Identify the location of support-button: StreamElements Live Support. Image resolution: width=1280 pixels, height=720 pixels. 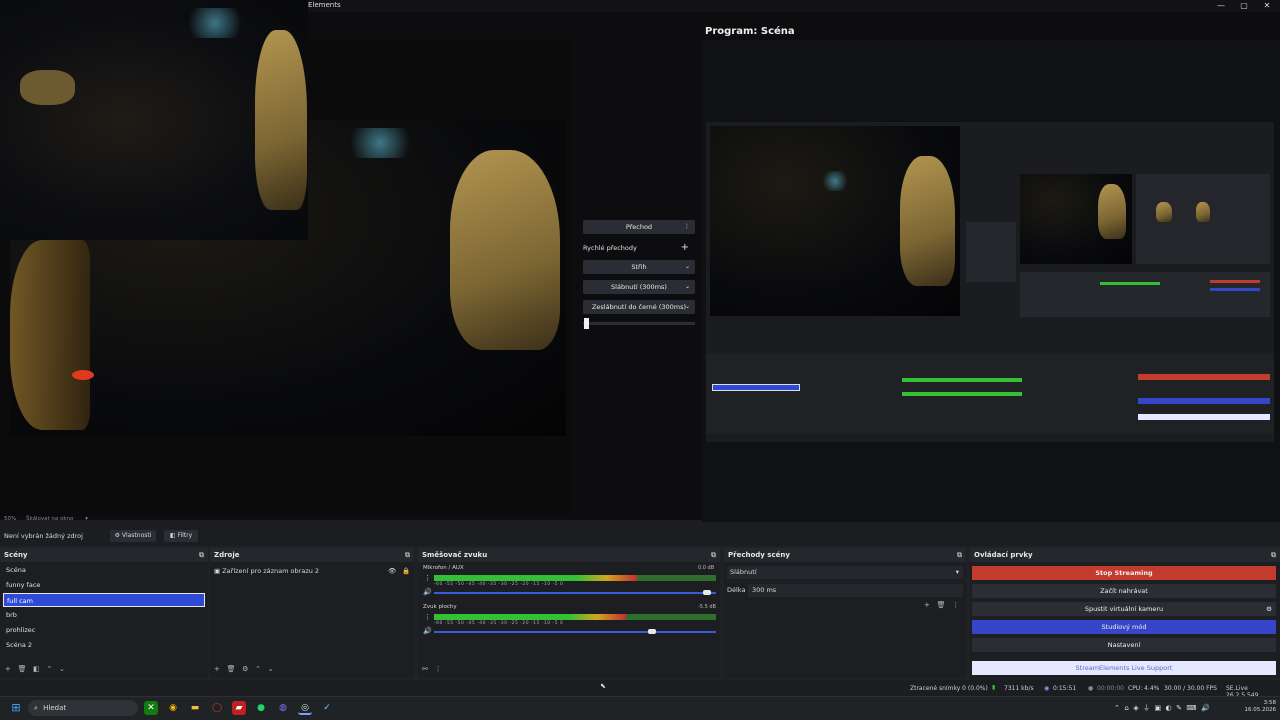
(1124, 668).